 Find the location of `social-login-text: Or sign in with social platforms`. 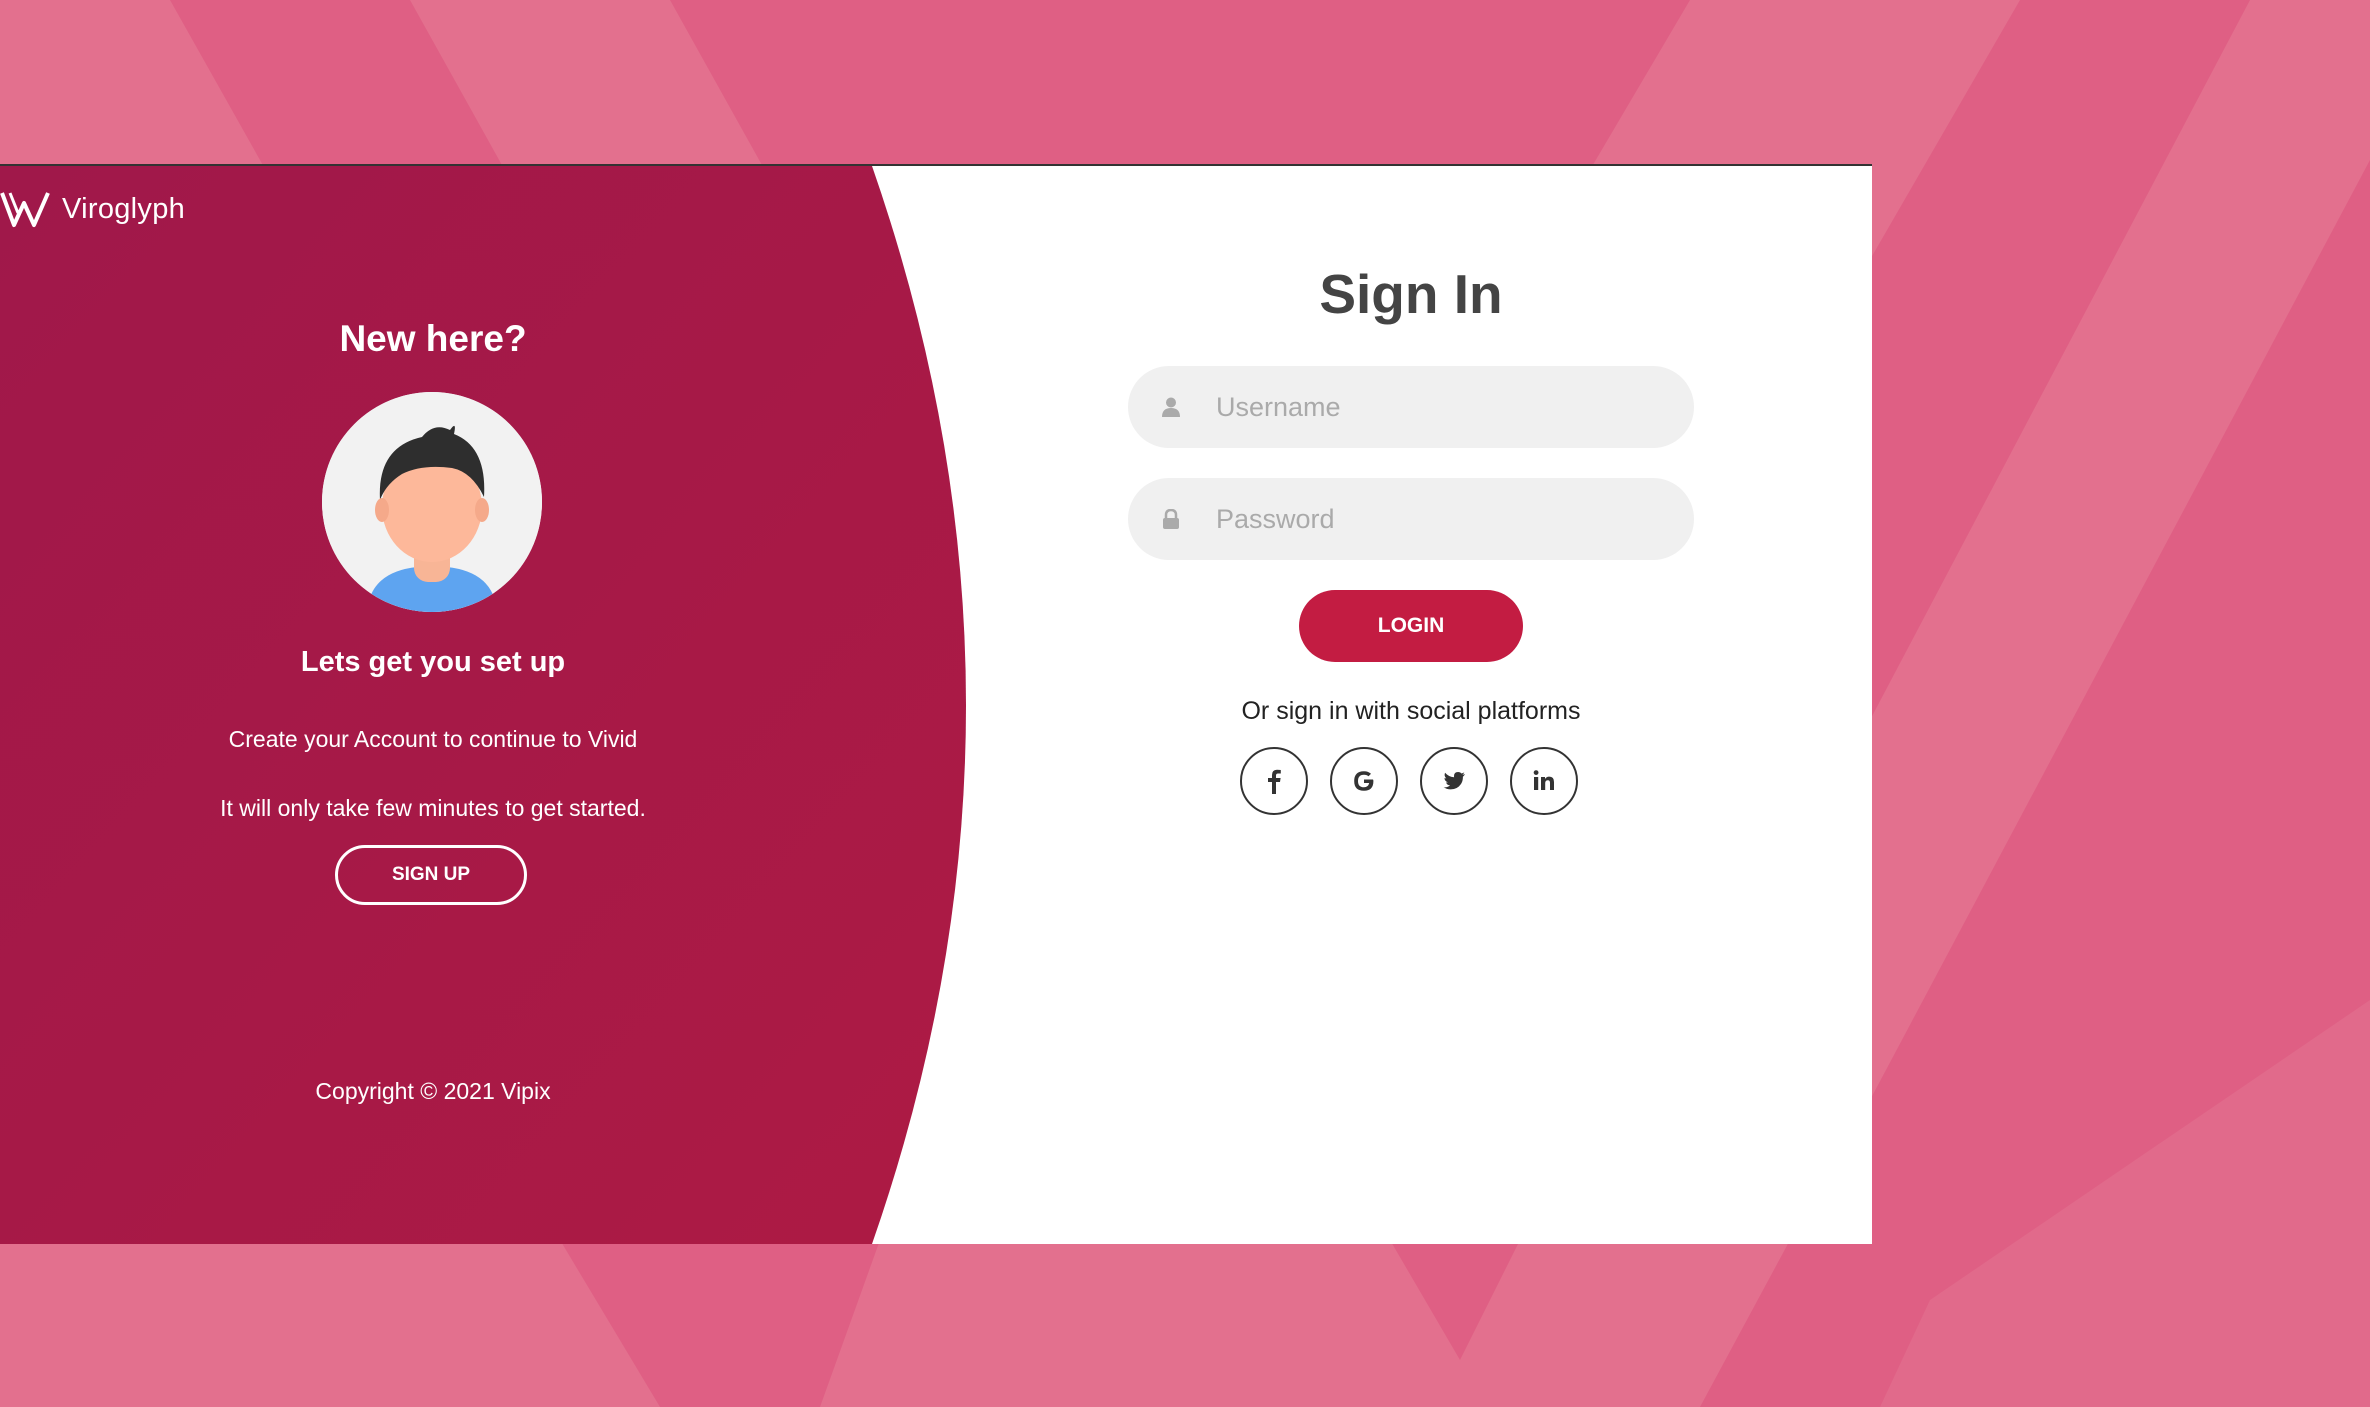

social-login-text: Or sign in with social platforms is located at coordinates (1411, 711).